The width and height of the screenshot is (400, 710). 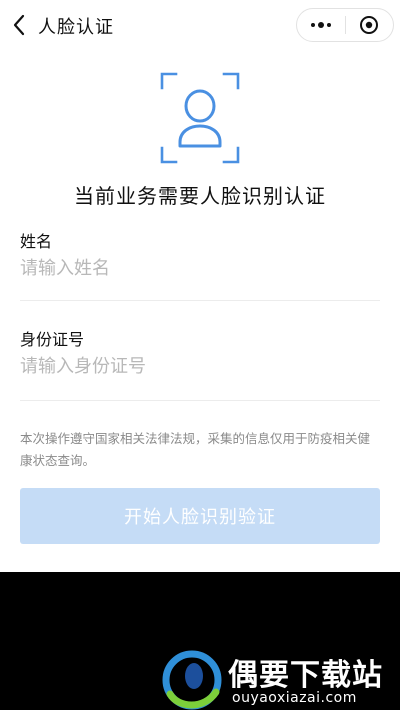 What do you see at coordinates (36, 241) in the screenshot?
I see `name-label: 姓名` at bounding box center [36, 241].